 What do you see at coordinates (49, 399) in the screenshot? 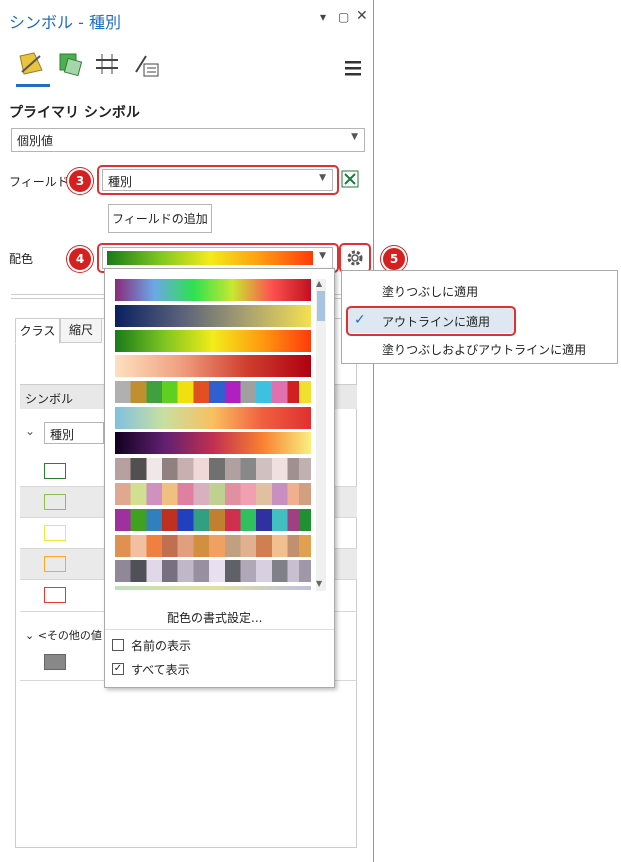
I see `table-header-symbol: シンボル` at bounding box center [49, 399].